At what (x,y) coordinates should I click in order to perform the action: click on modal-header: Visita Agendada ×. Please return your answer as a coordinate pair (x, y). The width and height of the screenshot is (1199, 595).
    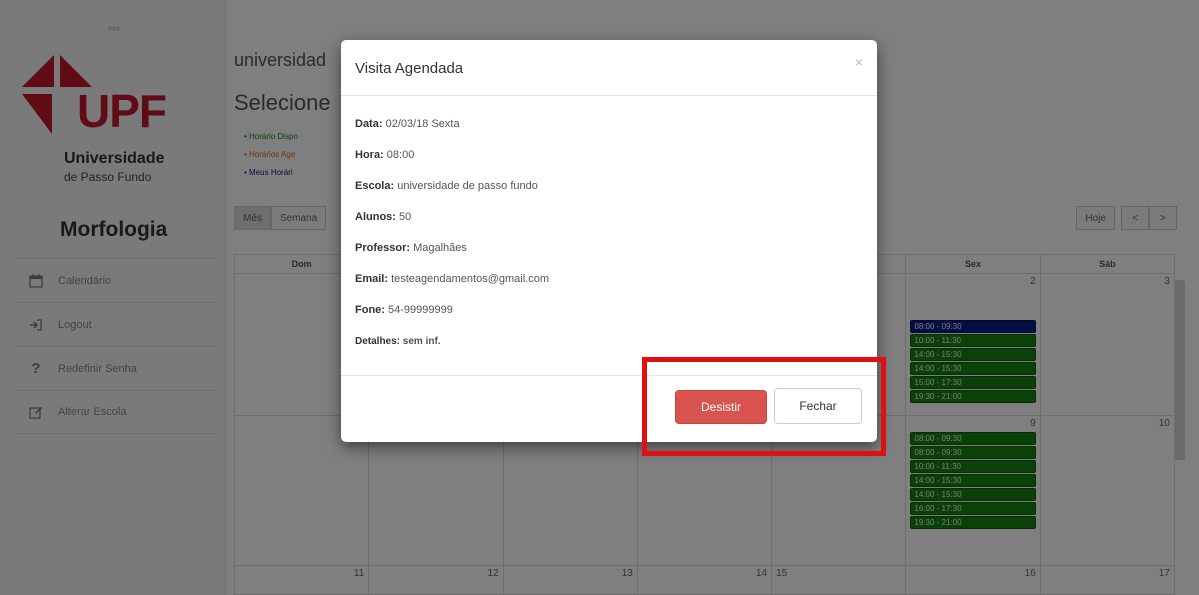
    Looking at the image, I should click on (609, 68).